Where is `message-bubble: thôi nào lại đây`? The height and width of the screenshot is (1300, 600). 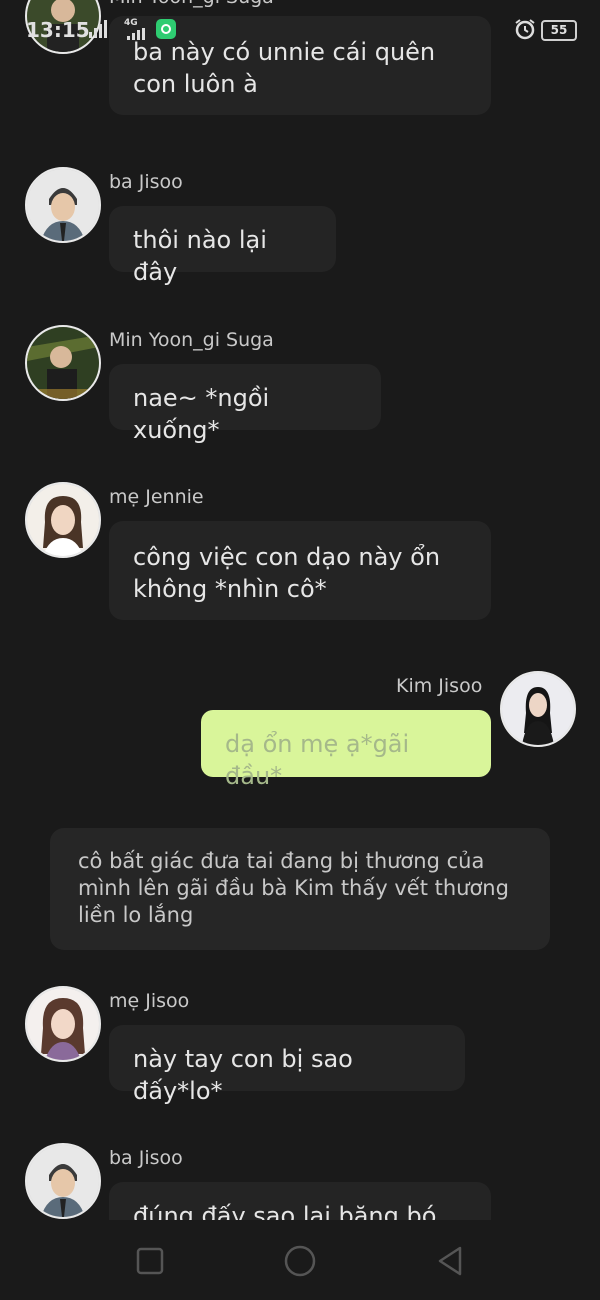 message-bubble: thôi nào lại đây is located at coordinates (222, 246).